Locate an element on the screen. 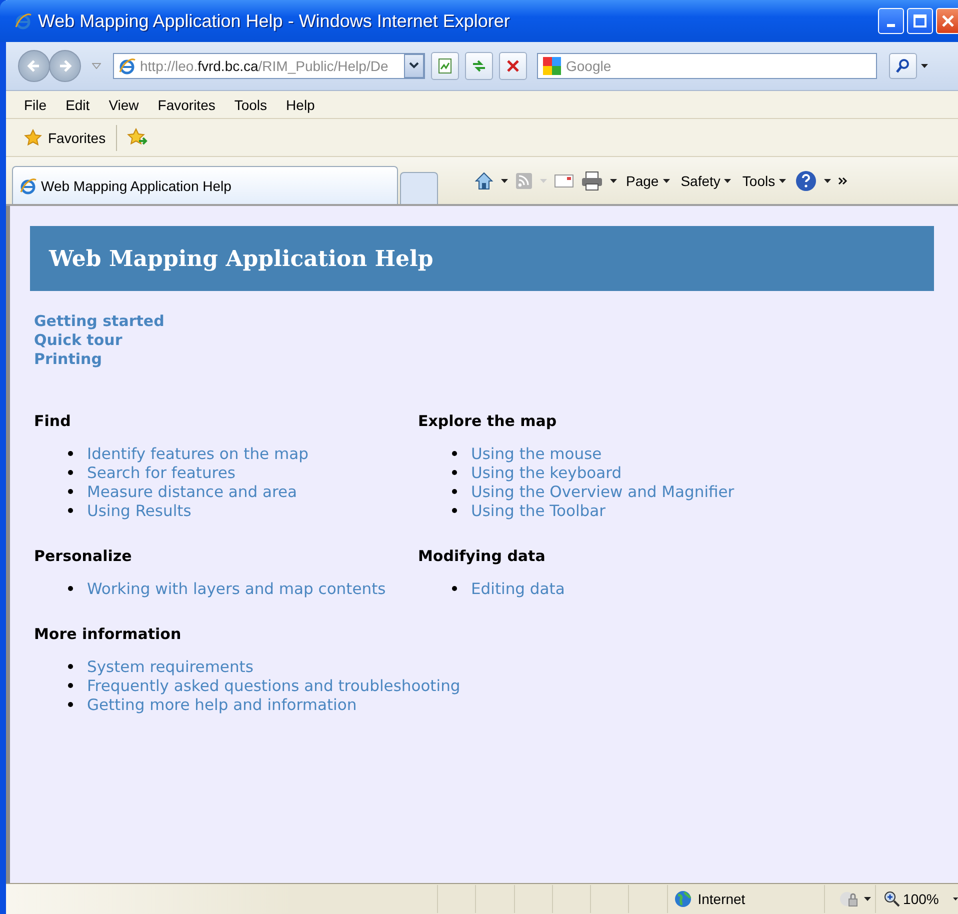 Image resolution: width=958 pixels, height=914 pixels. lock-icon is located at coordinates (848, 899).